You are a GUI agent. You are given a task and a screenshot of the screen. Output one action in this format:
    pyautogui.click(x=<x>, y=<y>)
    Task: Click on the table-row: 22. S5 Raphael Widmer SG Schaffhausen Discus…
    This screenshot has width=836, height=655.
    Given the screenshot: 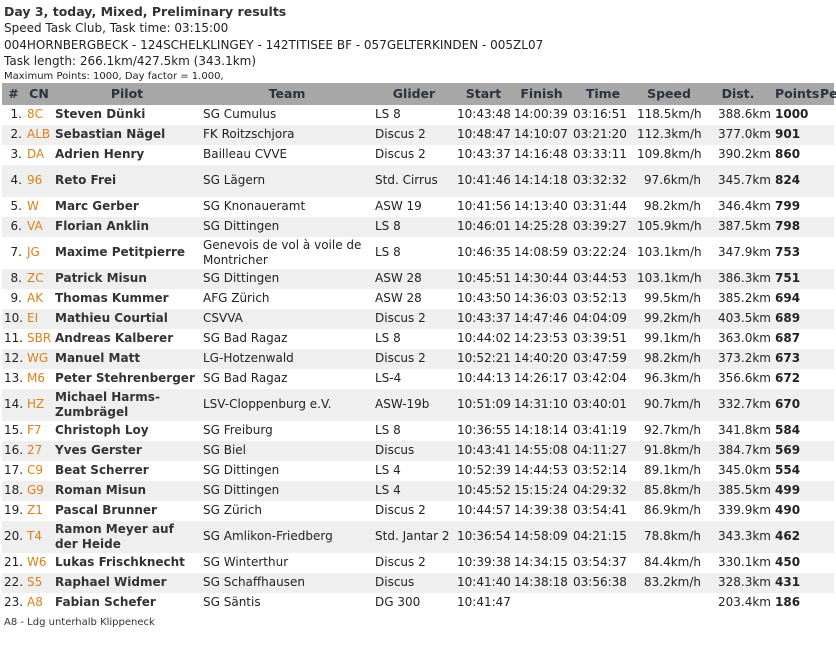 What is the action you would take?
    pyautogui.click(x=418, y=582)
    